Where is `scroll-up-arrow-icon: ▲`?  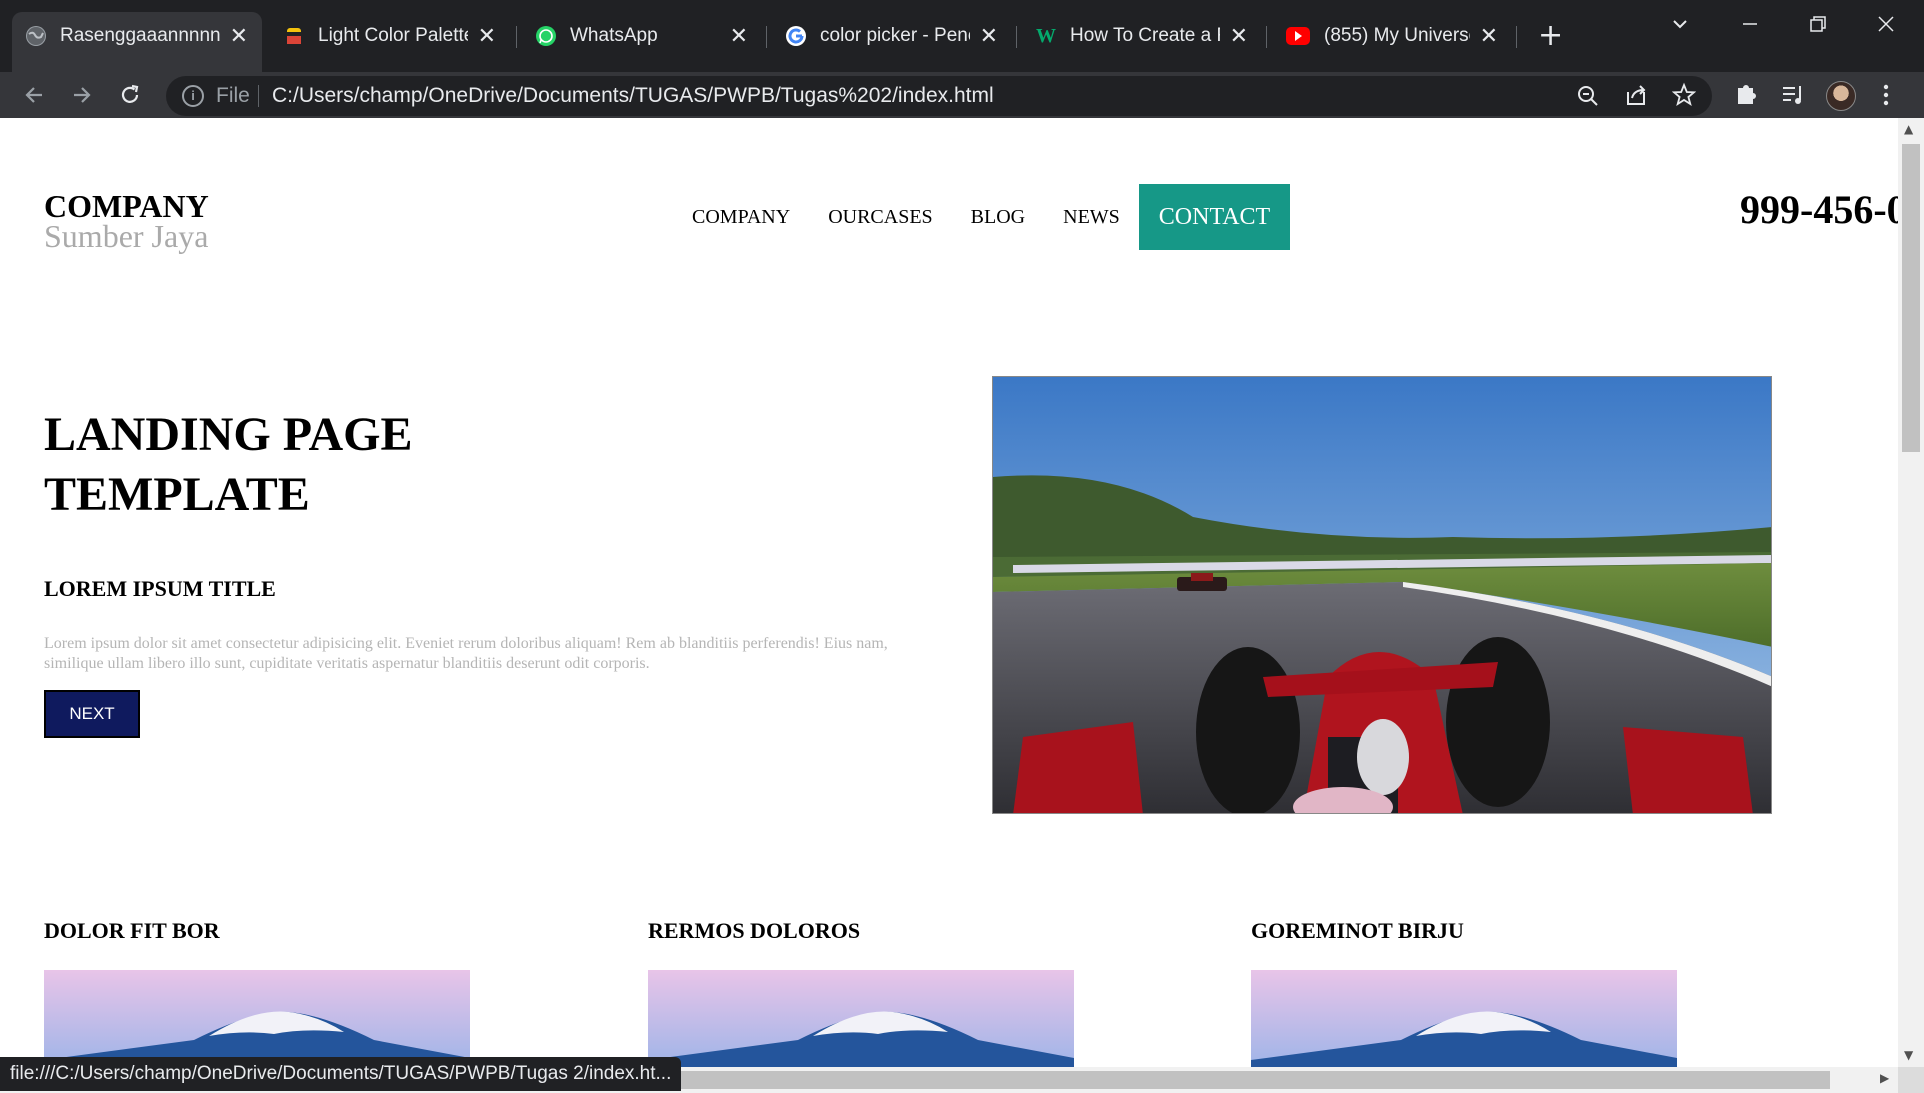 scroll-up-arrow-icon: ▲ is located at coordinates (1908, 129).